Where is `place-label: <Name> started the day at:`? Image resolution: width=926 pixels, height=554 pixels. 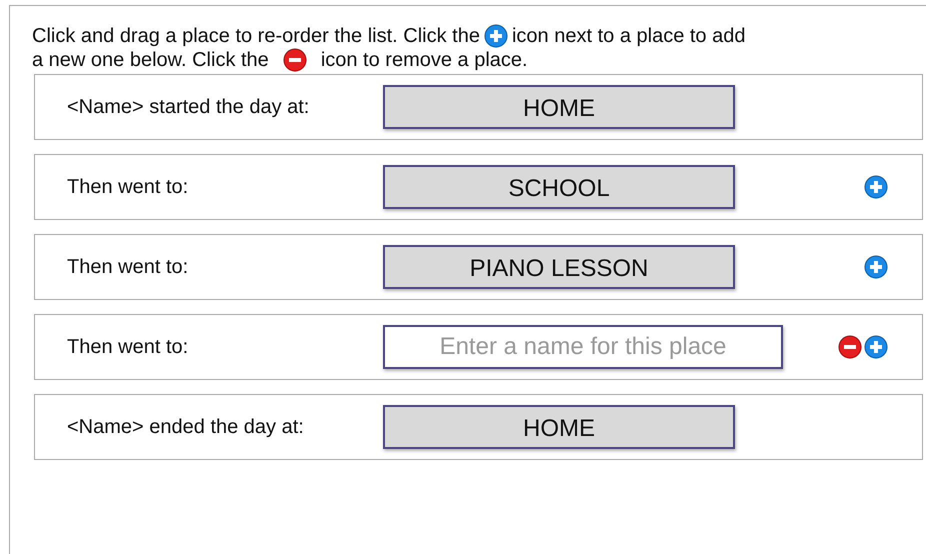
place-label: <Name> started the day at: is located at coordinates (188, 107).